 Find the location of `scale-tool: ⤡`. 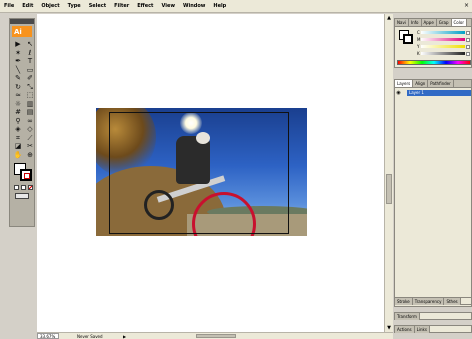

scale-tool: ⤡ is located at coordinates (30, 87).